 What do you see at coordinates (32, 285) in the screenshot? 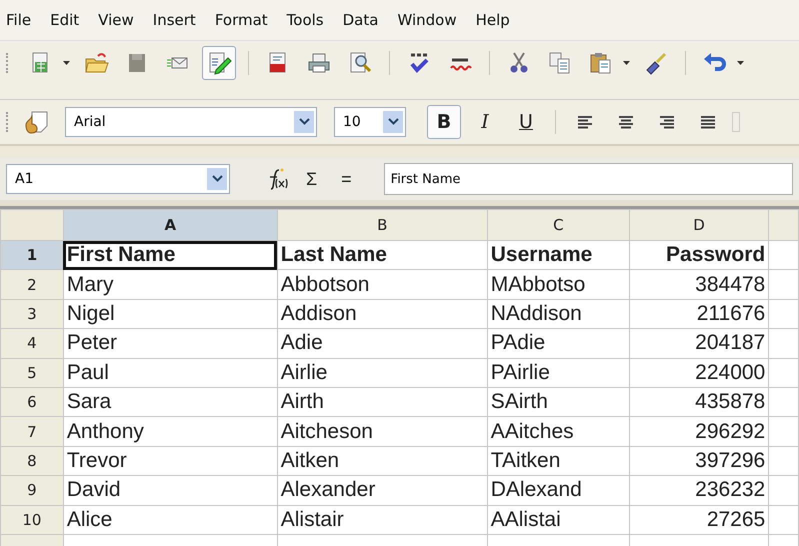
I see `row-header: 2` at bounding box center [32, 285].